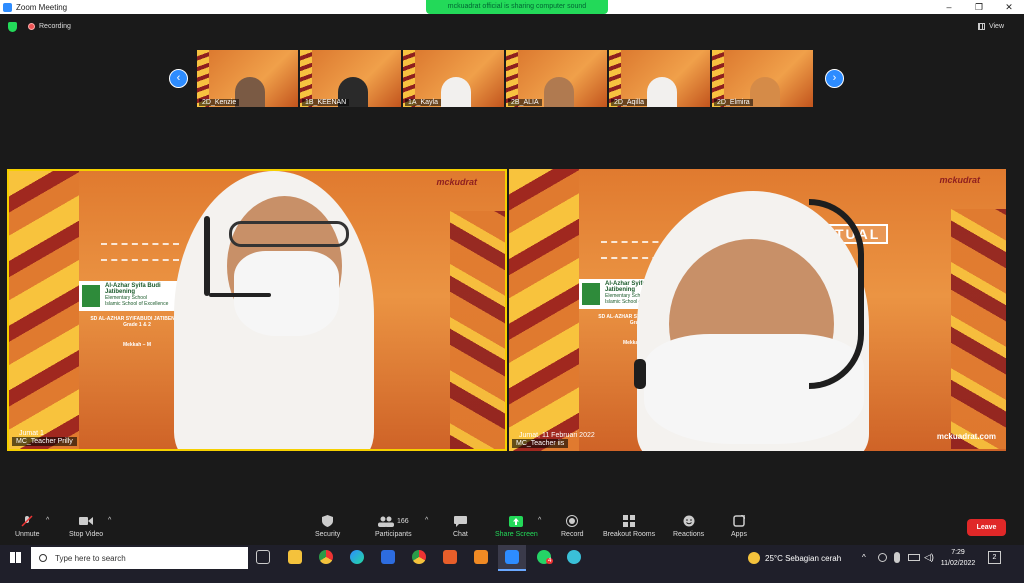 The image size is (1024, 583). Describe the element at coordinates (27, 521) in the screenshot. I see `muted-microphone-icon` at that location.